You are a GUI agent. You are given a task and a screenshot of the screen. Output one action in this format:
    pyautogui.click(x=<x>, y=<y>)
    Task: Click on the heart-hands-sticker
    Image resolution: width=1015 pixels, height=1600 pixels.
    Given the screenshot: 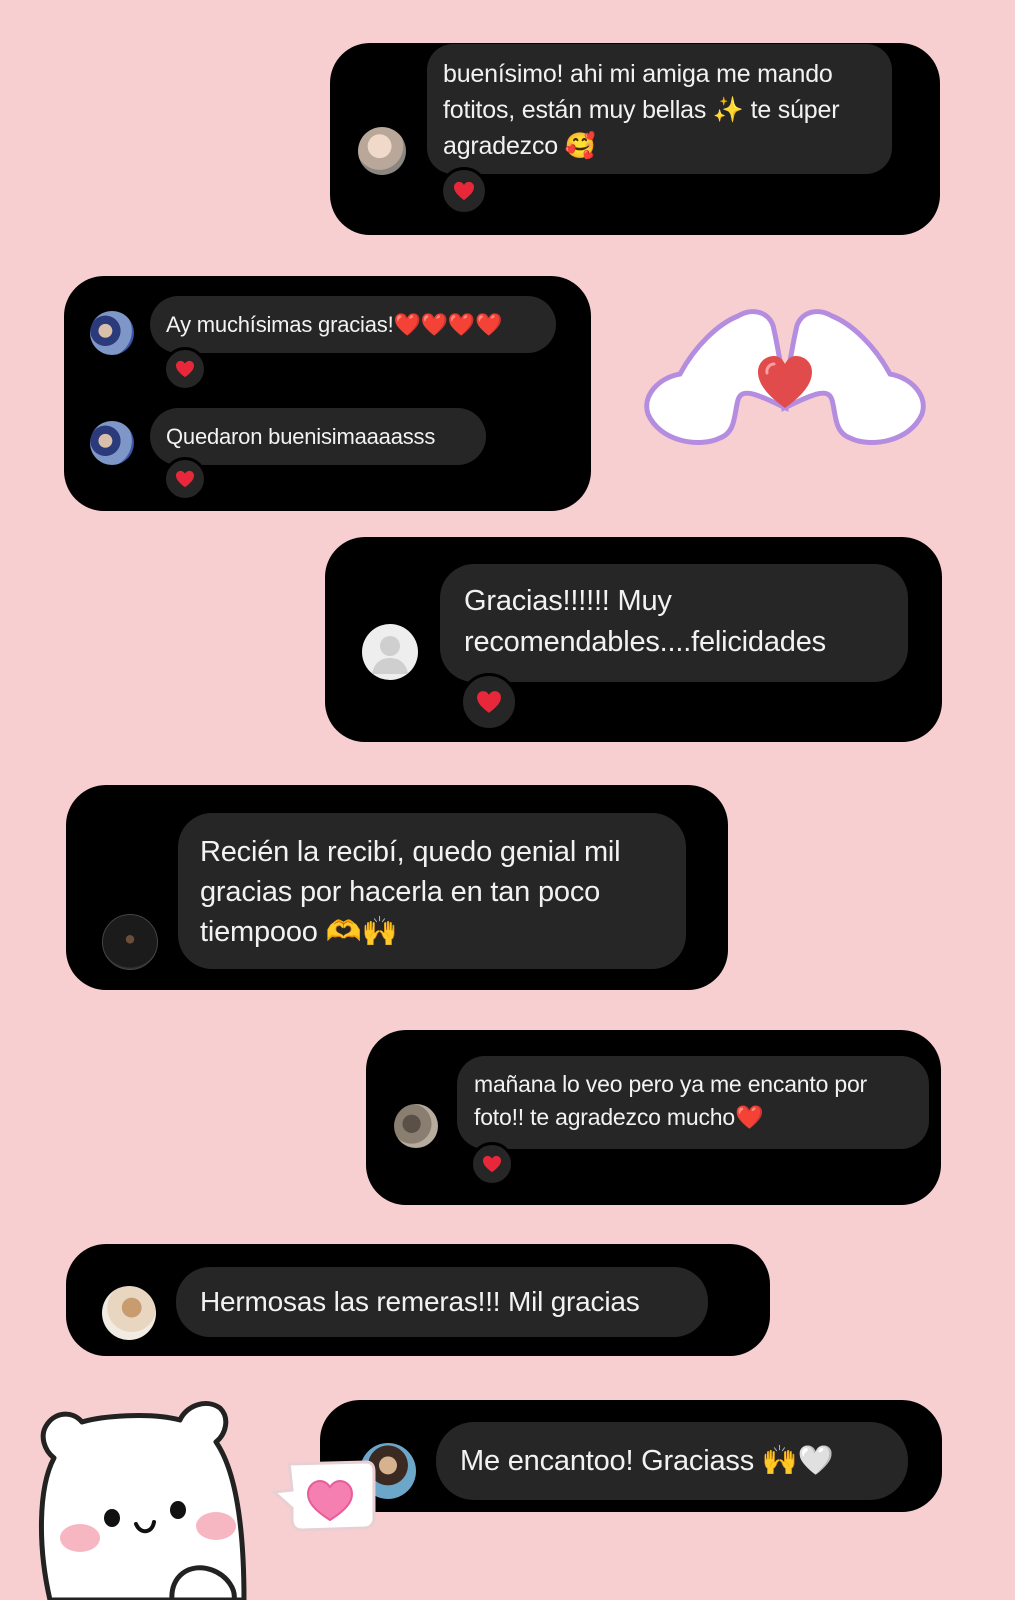 What is the action you would take?
    pyautogui.click(x=785, y=377)
    